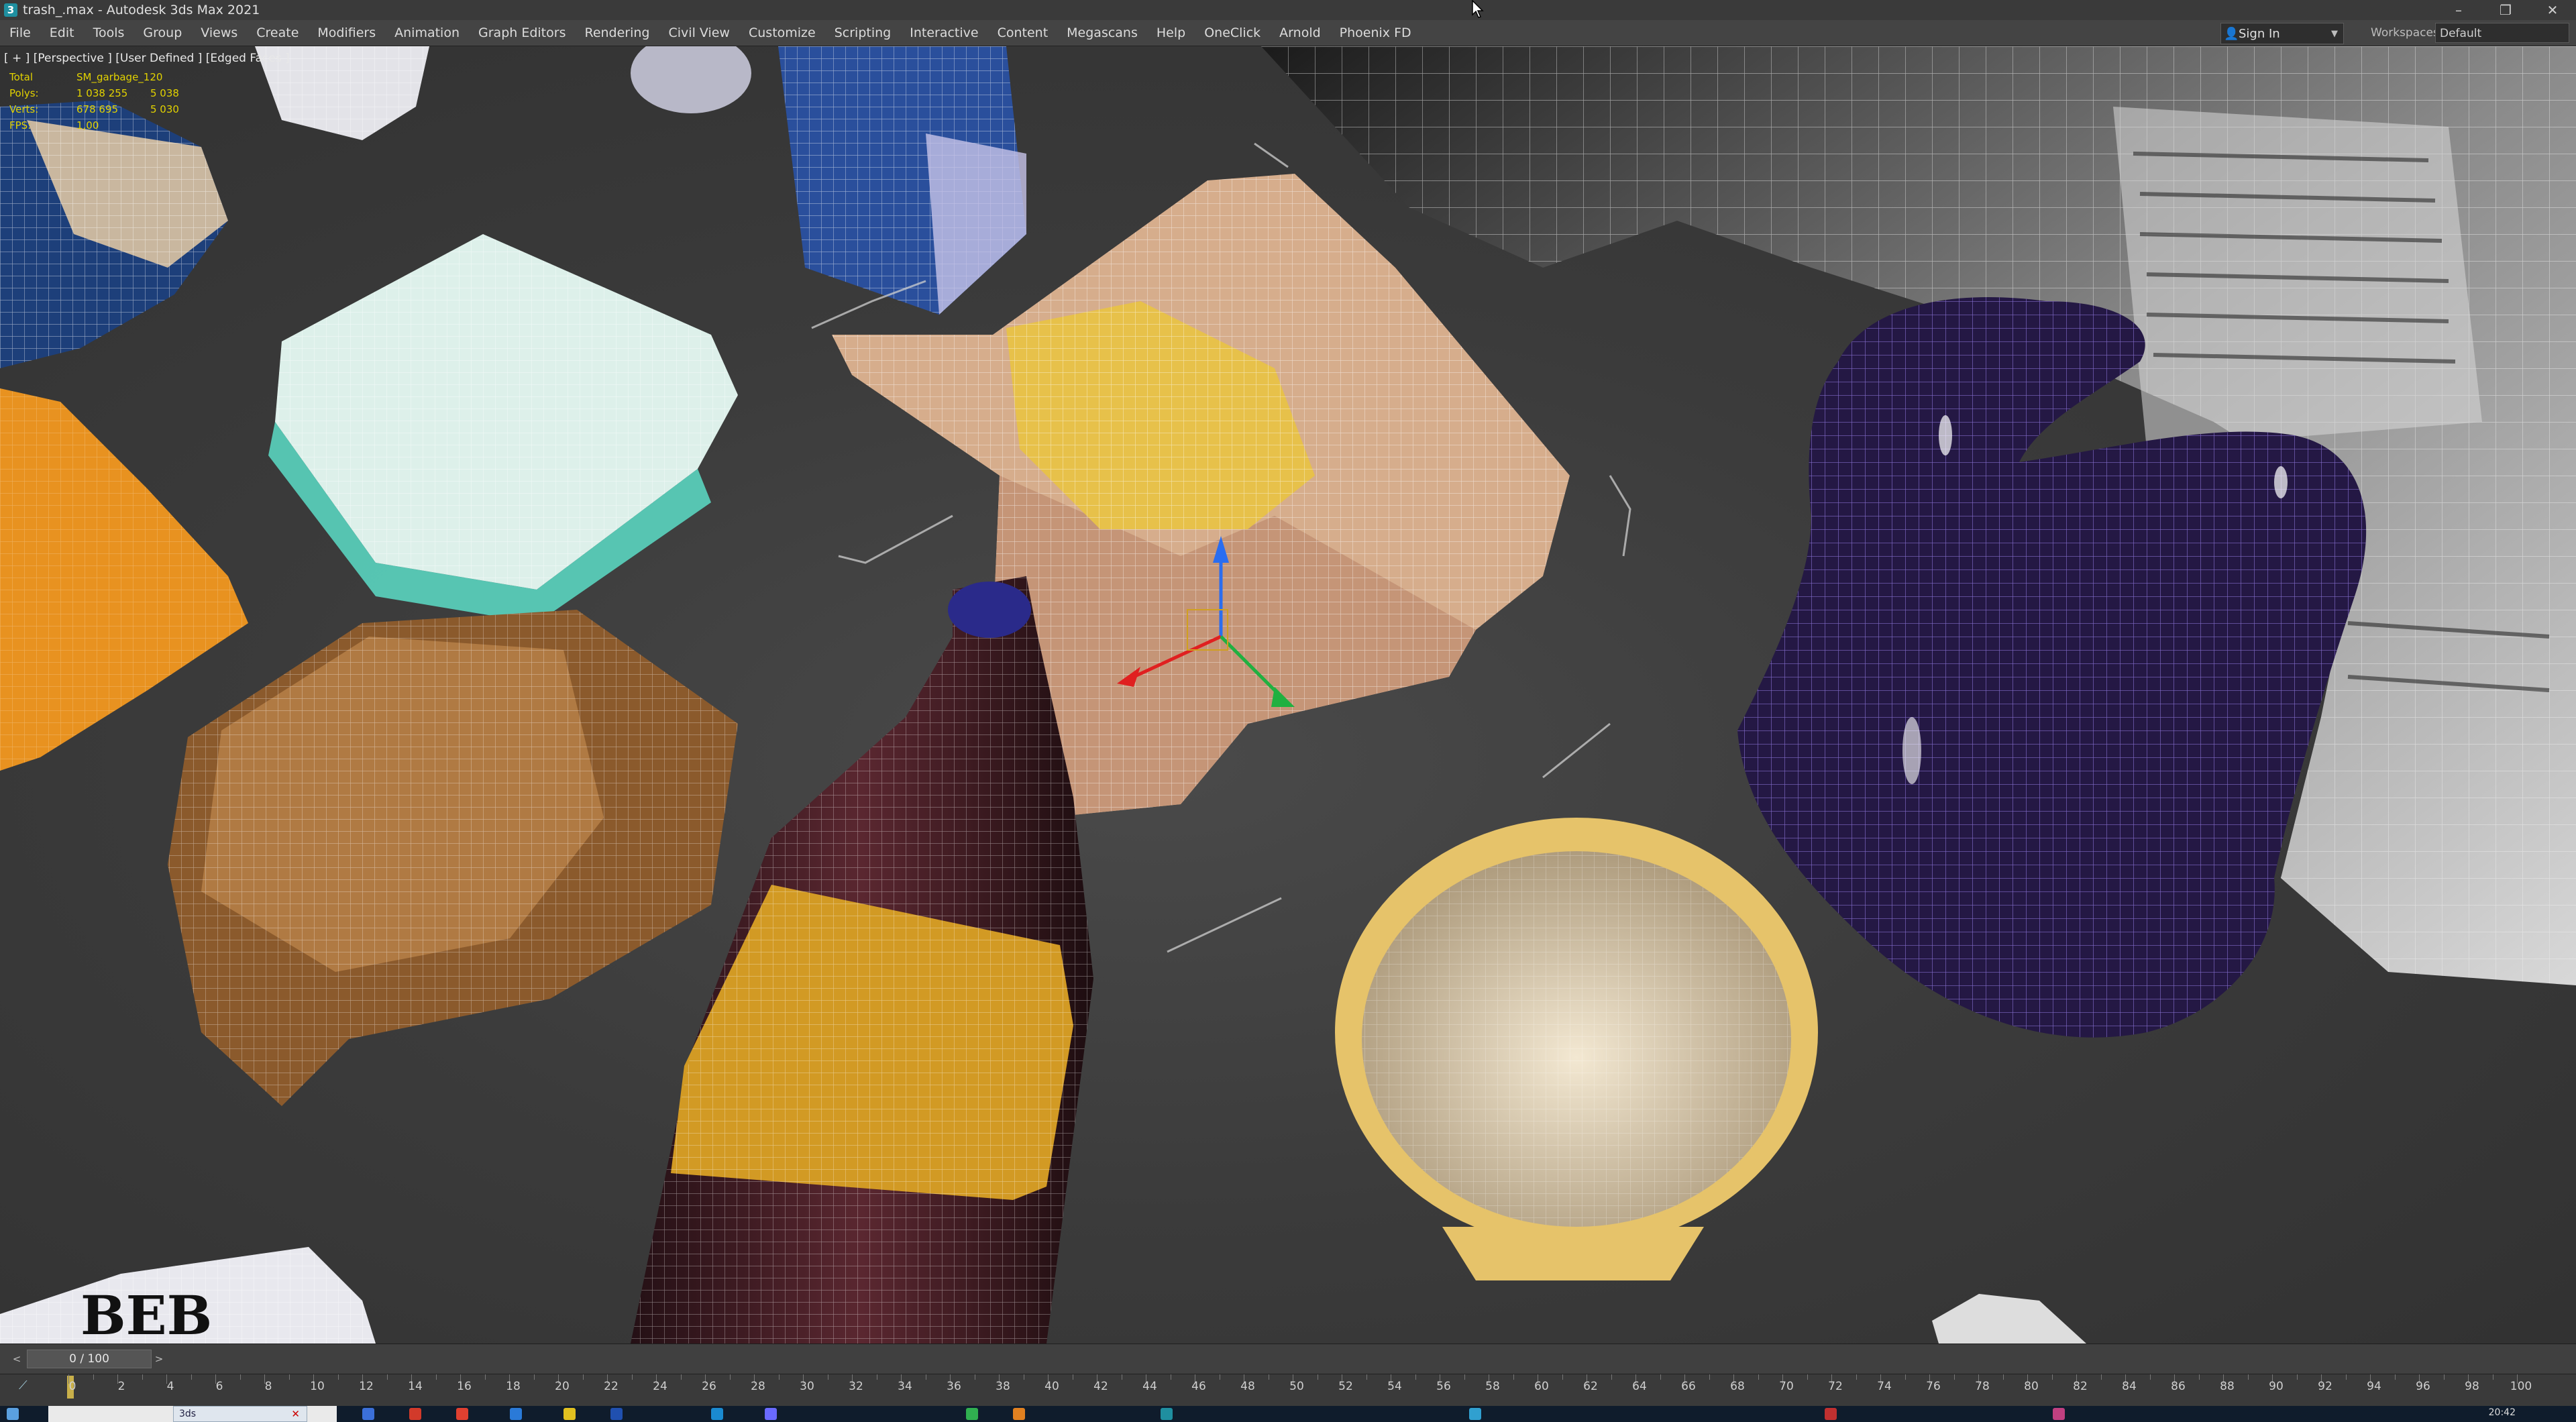 The image size is (2576, 1422). I want to click on paper-stack-object, so click(453, 858).